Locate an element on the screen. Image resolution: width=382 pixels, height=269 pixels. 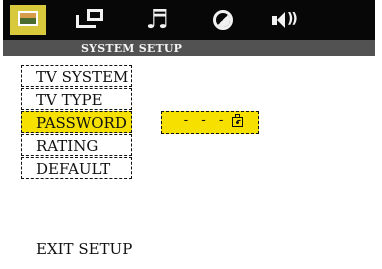
tab-speaker: )) is located at coordinates (286, 20).